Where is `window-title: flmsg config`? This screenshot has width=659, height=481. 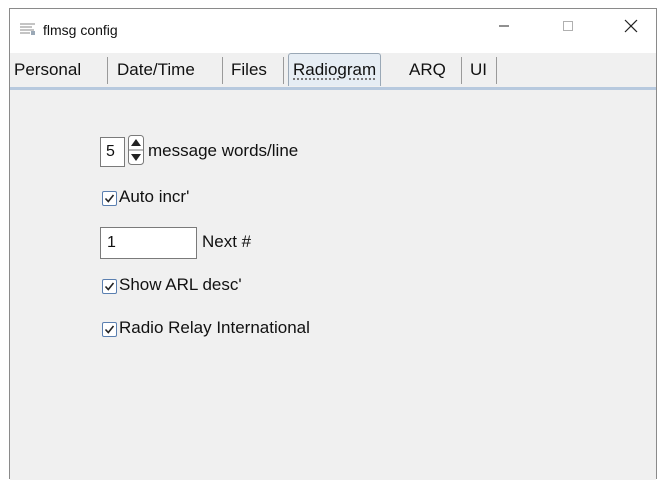
window-title: flmsg config is located at coordinates (80, 30).